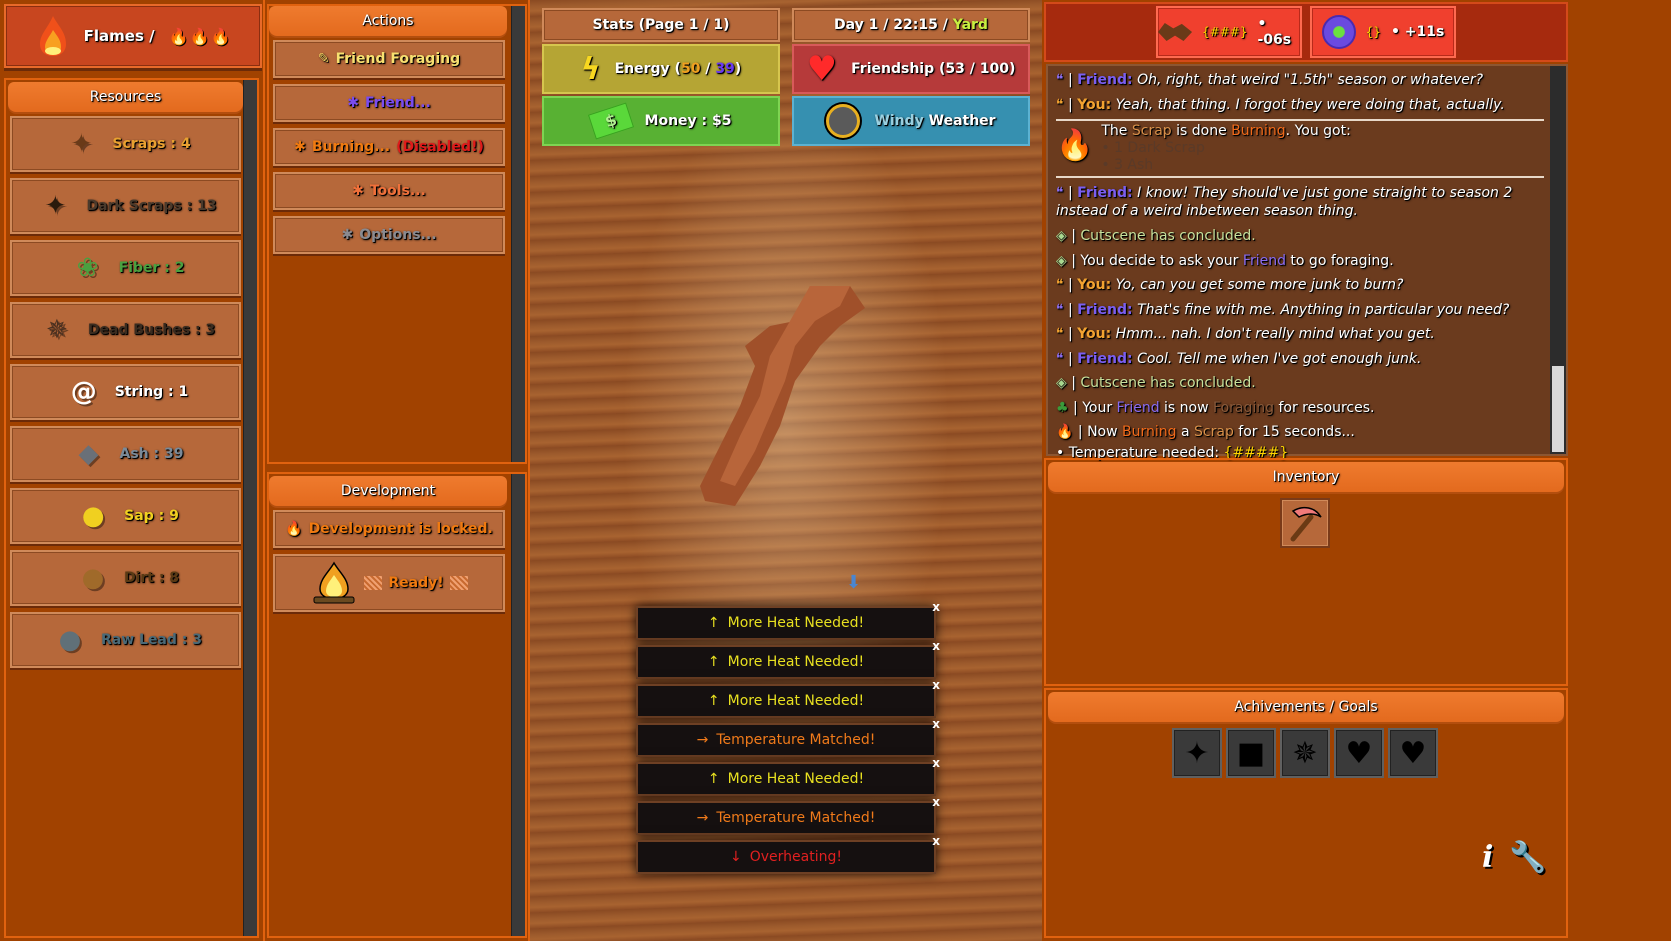 This screenshot has width=1671, height=941. I want to click on corner-icons: i 🔧, so click(1514, 857).